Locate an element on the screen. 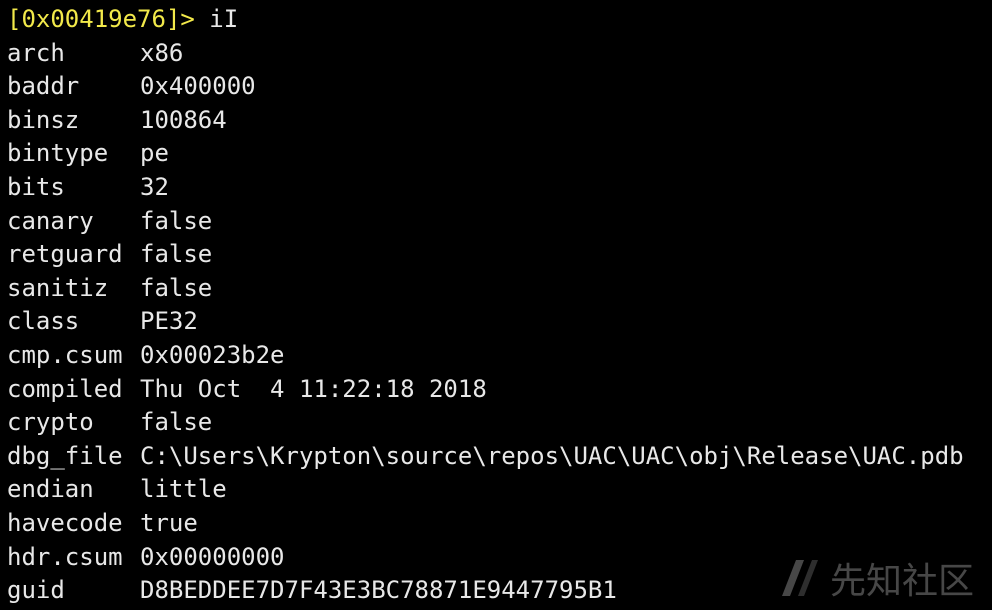  info-key: endian is located at coordinates (50, 489).